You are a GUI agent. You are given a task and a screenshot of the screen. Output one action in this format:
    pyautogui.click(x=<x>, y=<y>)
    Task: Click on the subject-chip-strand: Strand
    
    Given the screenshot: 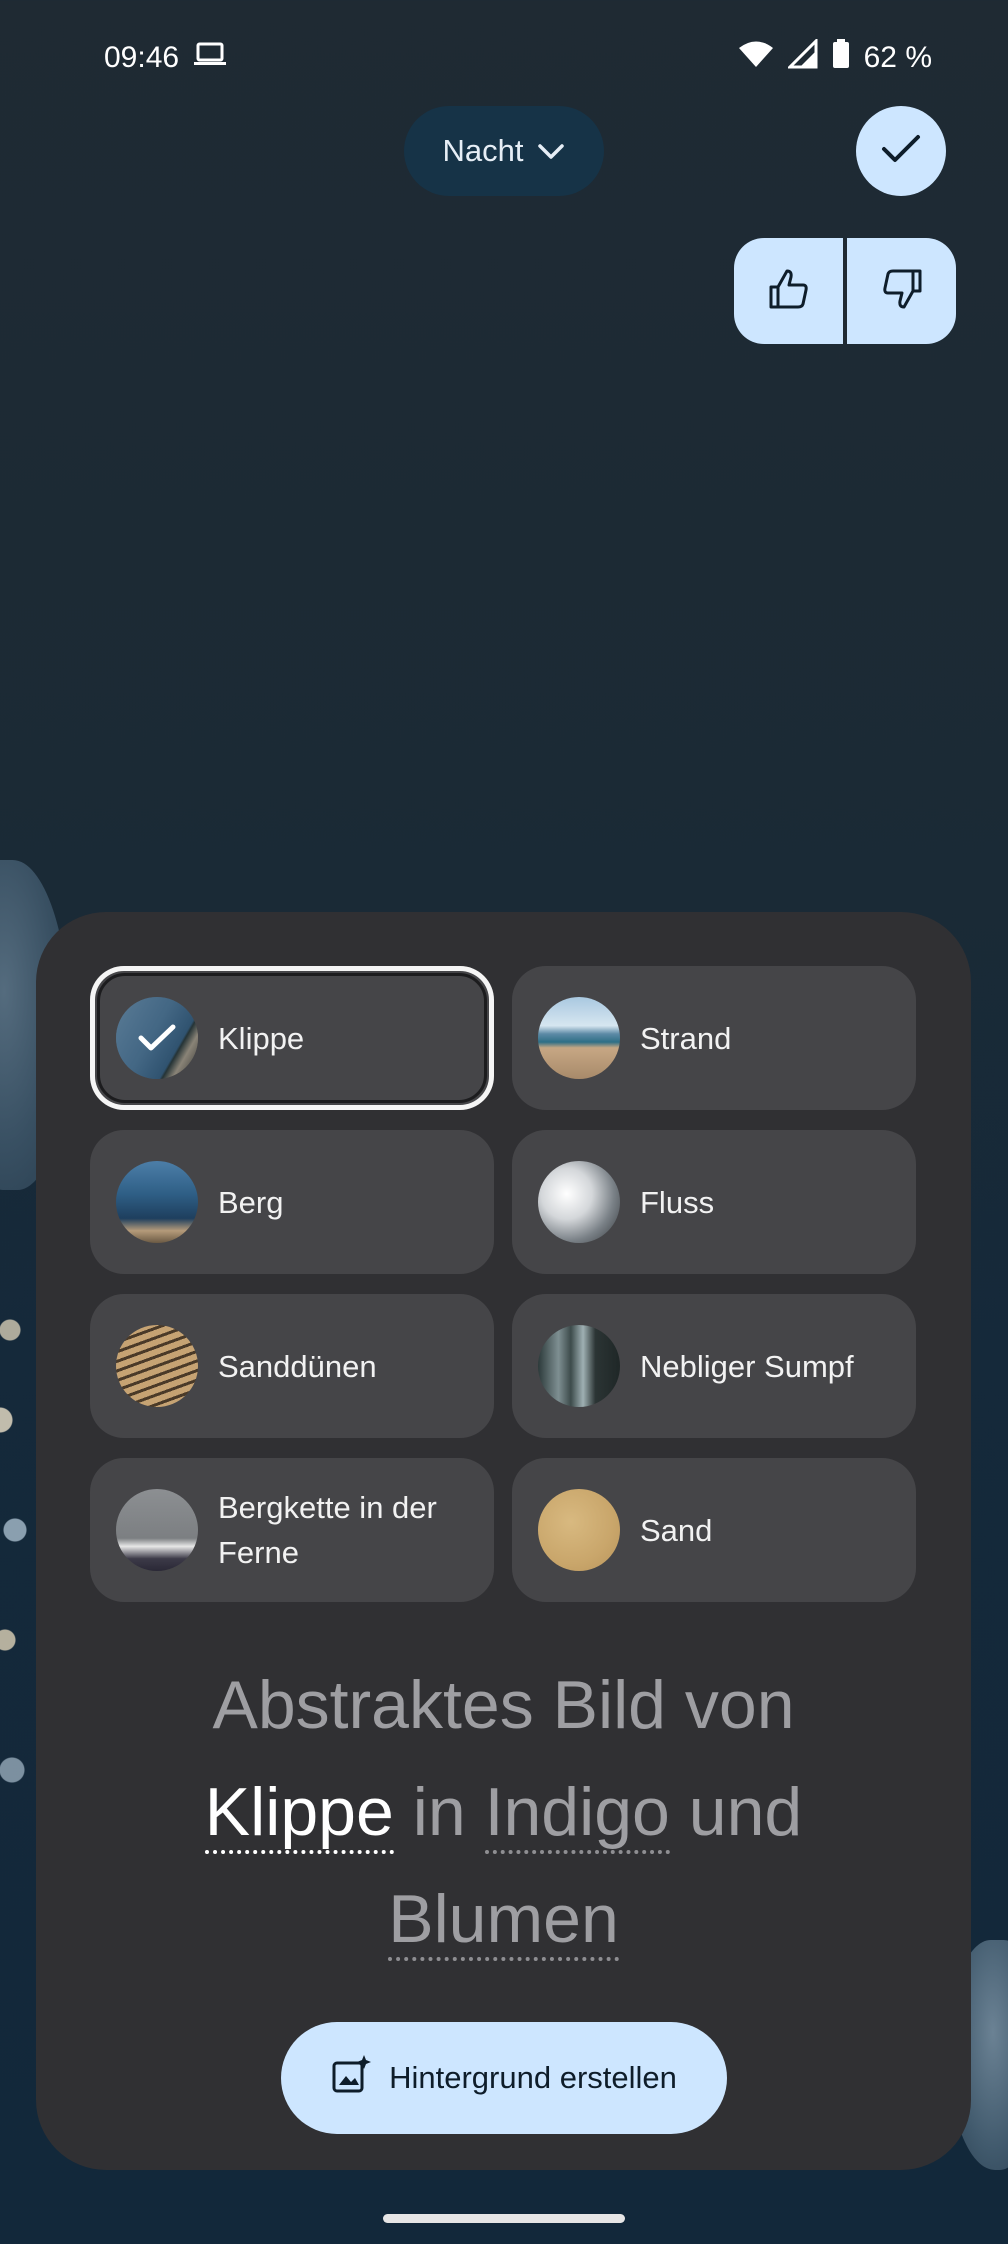 What is the action you would take?
    pyautogui.click(x=714, y=1038)
    